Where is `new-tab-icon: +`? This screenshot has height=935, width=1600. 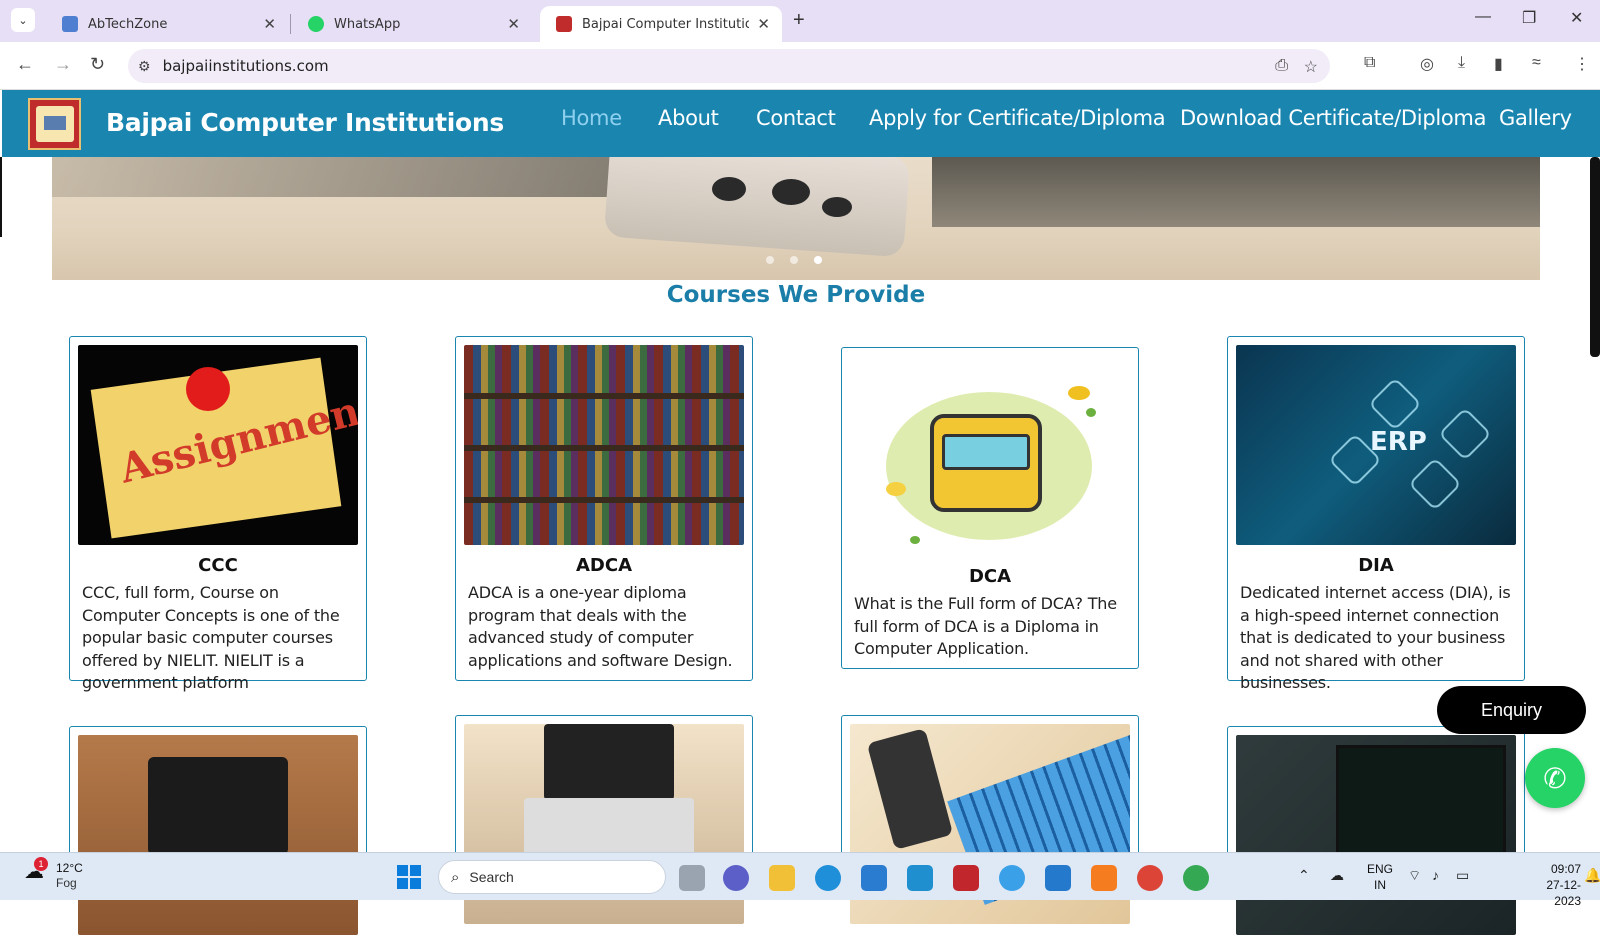 new-tab-icon: + is located at coordinates (799, 20).